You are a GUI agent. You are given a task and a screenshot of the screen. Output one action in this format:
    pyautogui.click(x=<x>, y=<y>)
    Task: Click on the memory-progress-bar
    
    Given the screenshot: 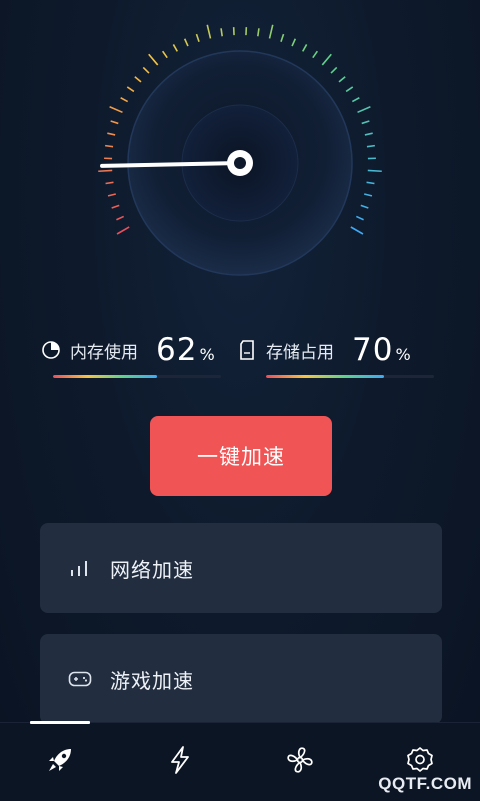 What is the action you would take?
    pyautogui.click(x=137, y=376)
    